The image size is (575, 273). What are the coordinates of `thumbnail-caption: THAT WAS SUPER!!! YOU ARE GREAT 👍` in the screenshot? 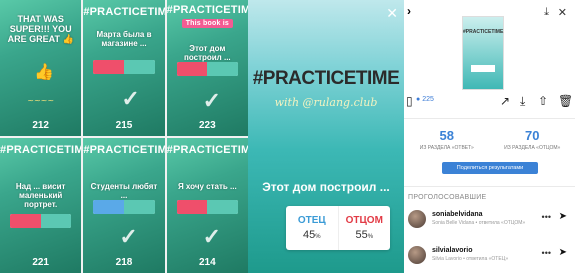 It's located at (40, 29).